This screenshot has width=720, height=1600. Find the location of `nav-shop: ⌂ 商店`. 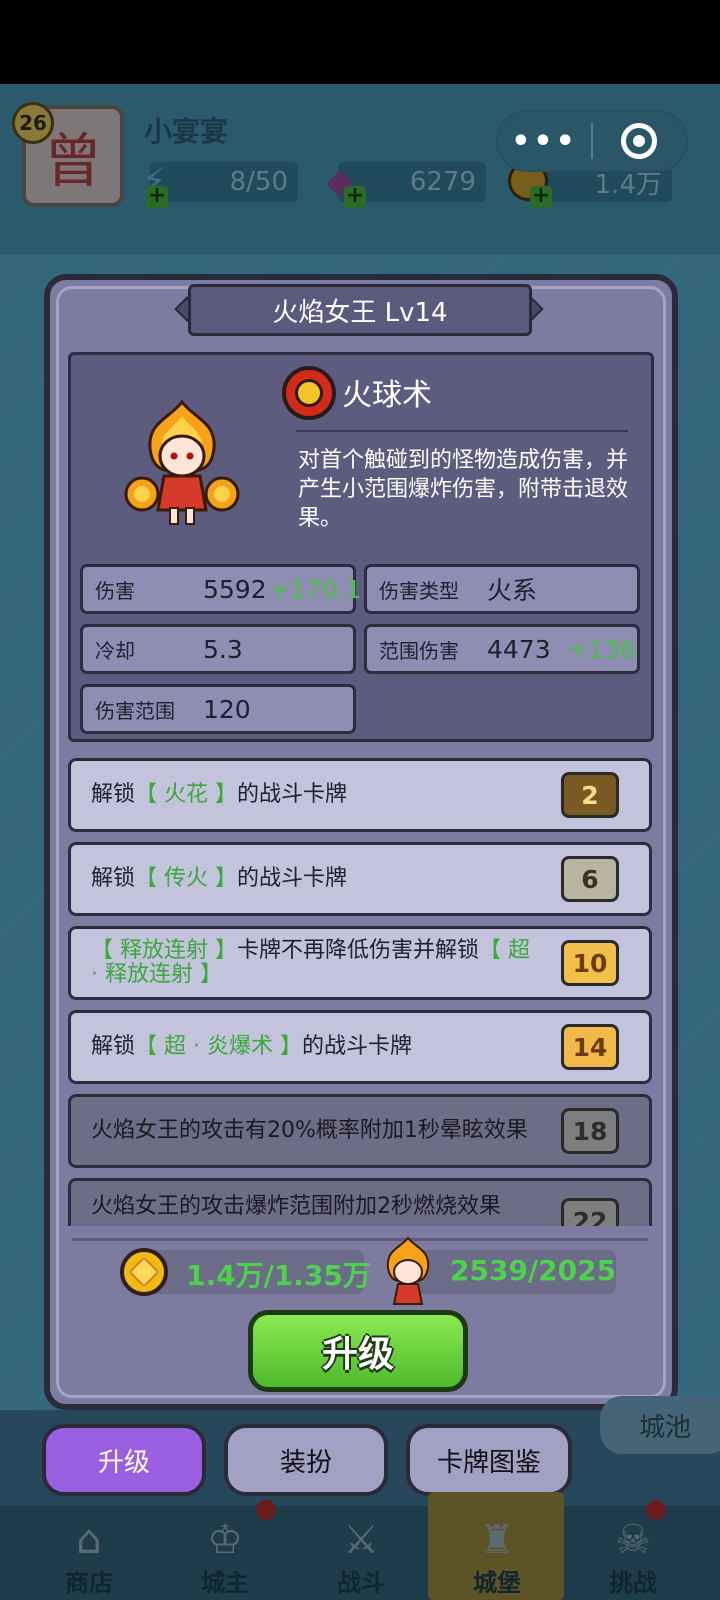

nav-shop: ⌂ 商店 is located at coordinates (89, 1553).